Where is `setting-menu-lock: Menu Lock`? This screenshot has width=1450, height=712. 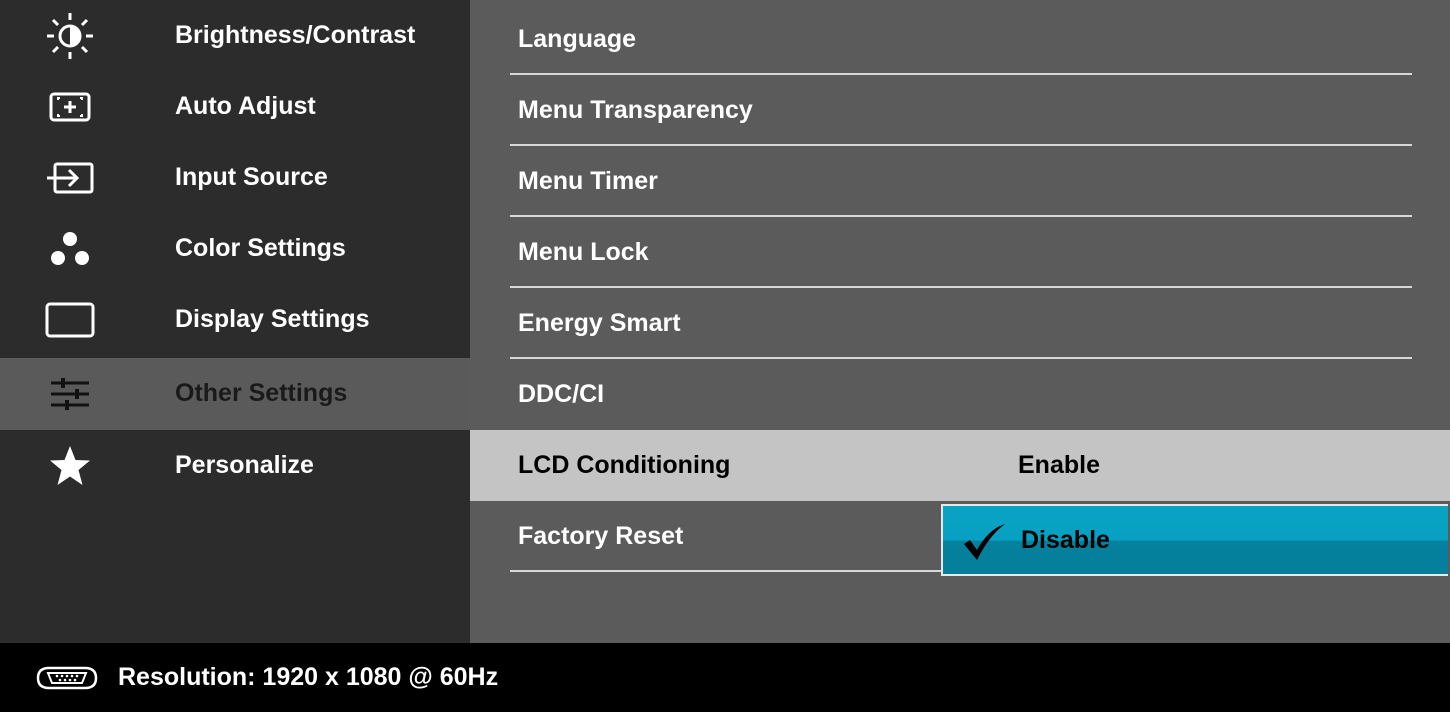 setting-menu-lock: Menu Lock is located at coordinates (960, 252).